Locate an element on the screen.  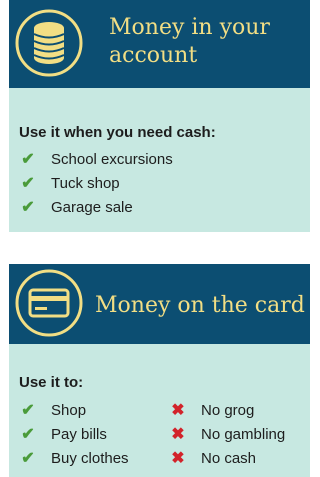
list-item: ✔ Buy clothes is located at coordinates (74, 458).